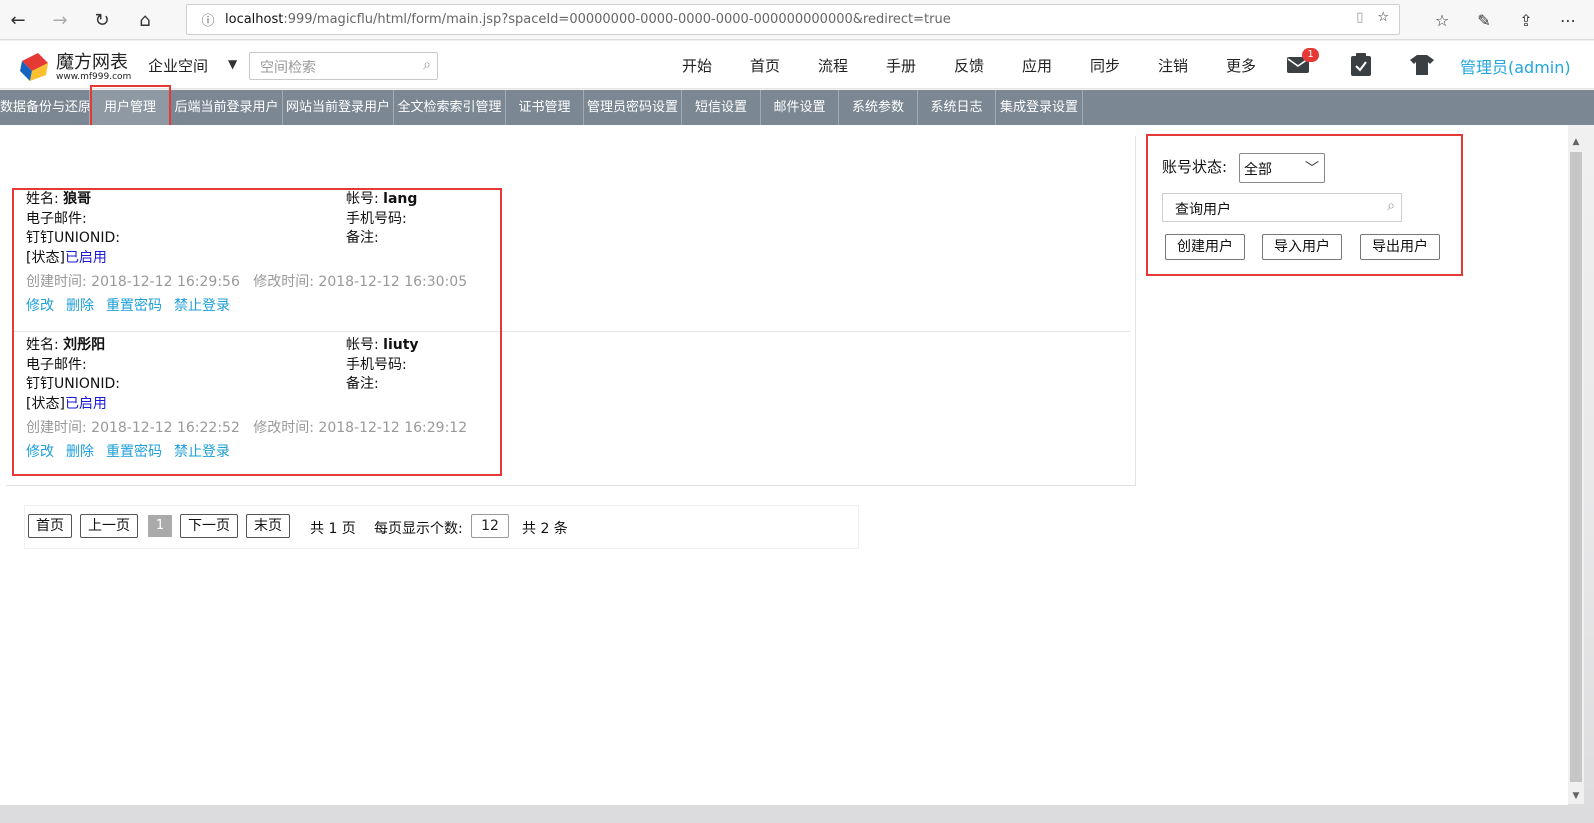 This screenshot has width=1594, height=823. Describe the element at coordinates (1302, 247) in the screenshot. I see `import-users-button: 导入用户` at that location.